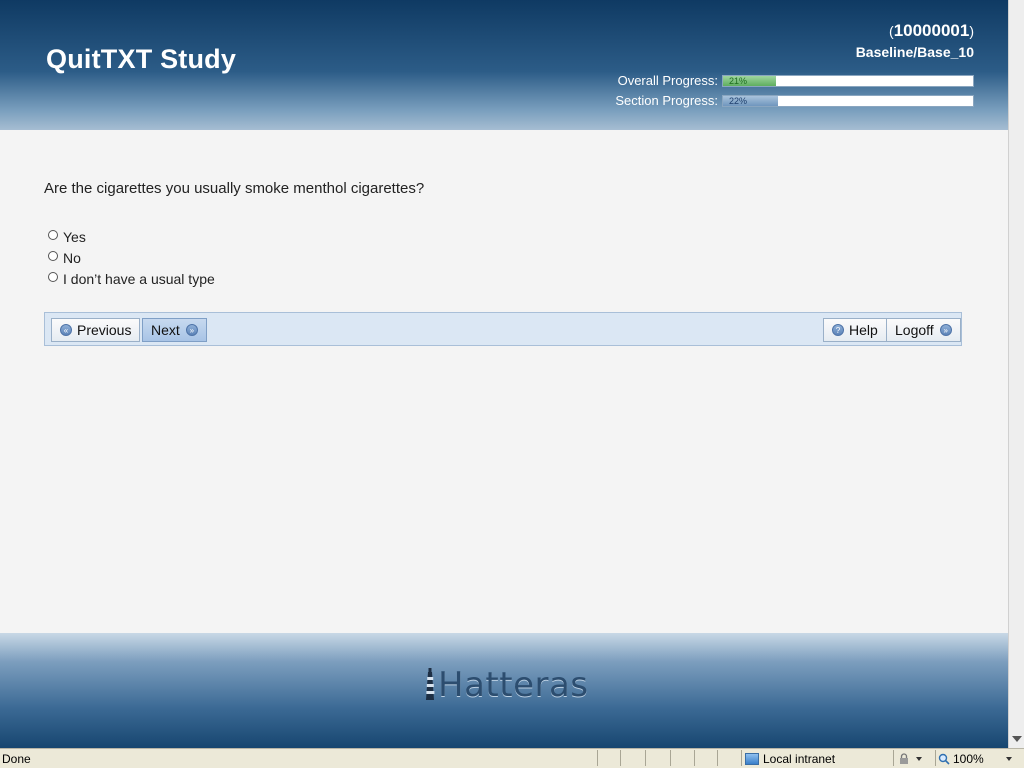  I want to click on previous-label: Previous, so click(104, 330).